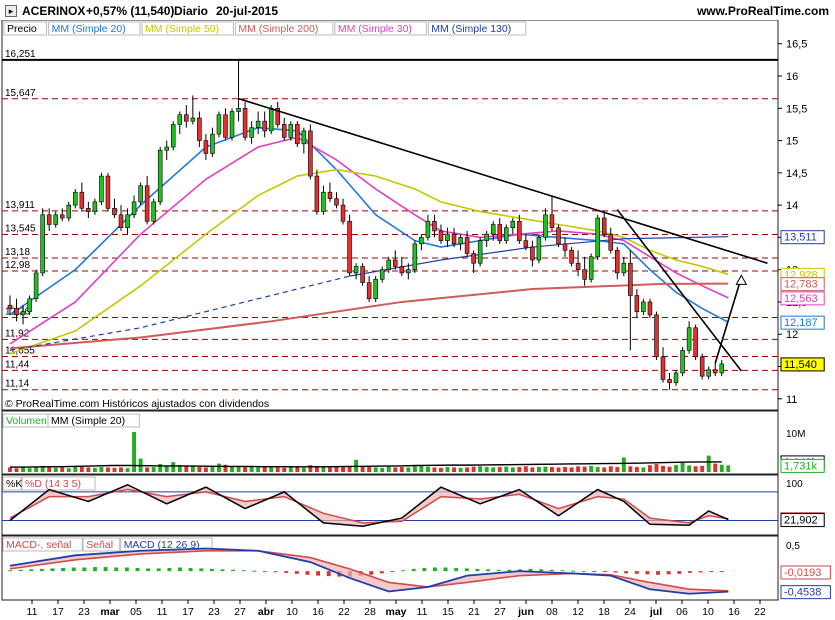 The height and width of the screenshot is (620, 835). What do you see at coordinates (17, 364) in the screenshot?
I see `level-label: 11,44` at bounding box center [17, 364].